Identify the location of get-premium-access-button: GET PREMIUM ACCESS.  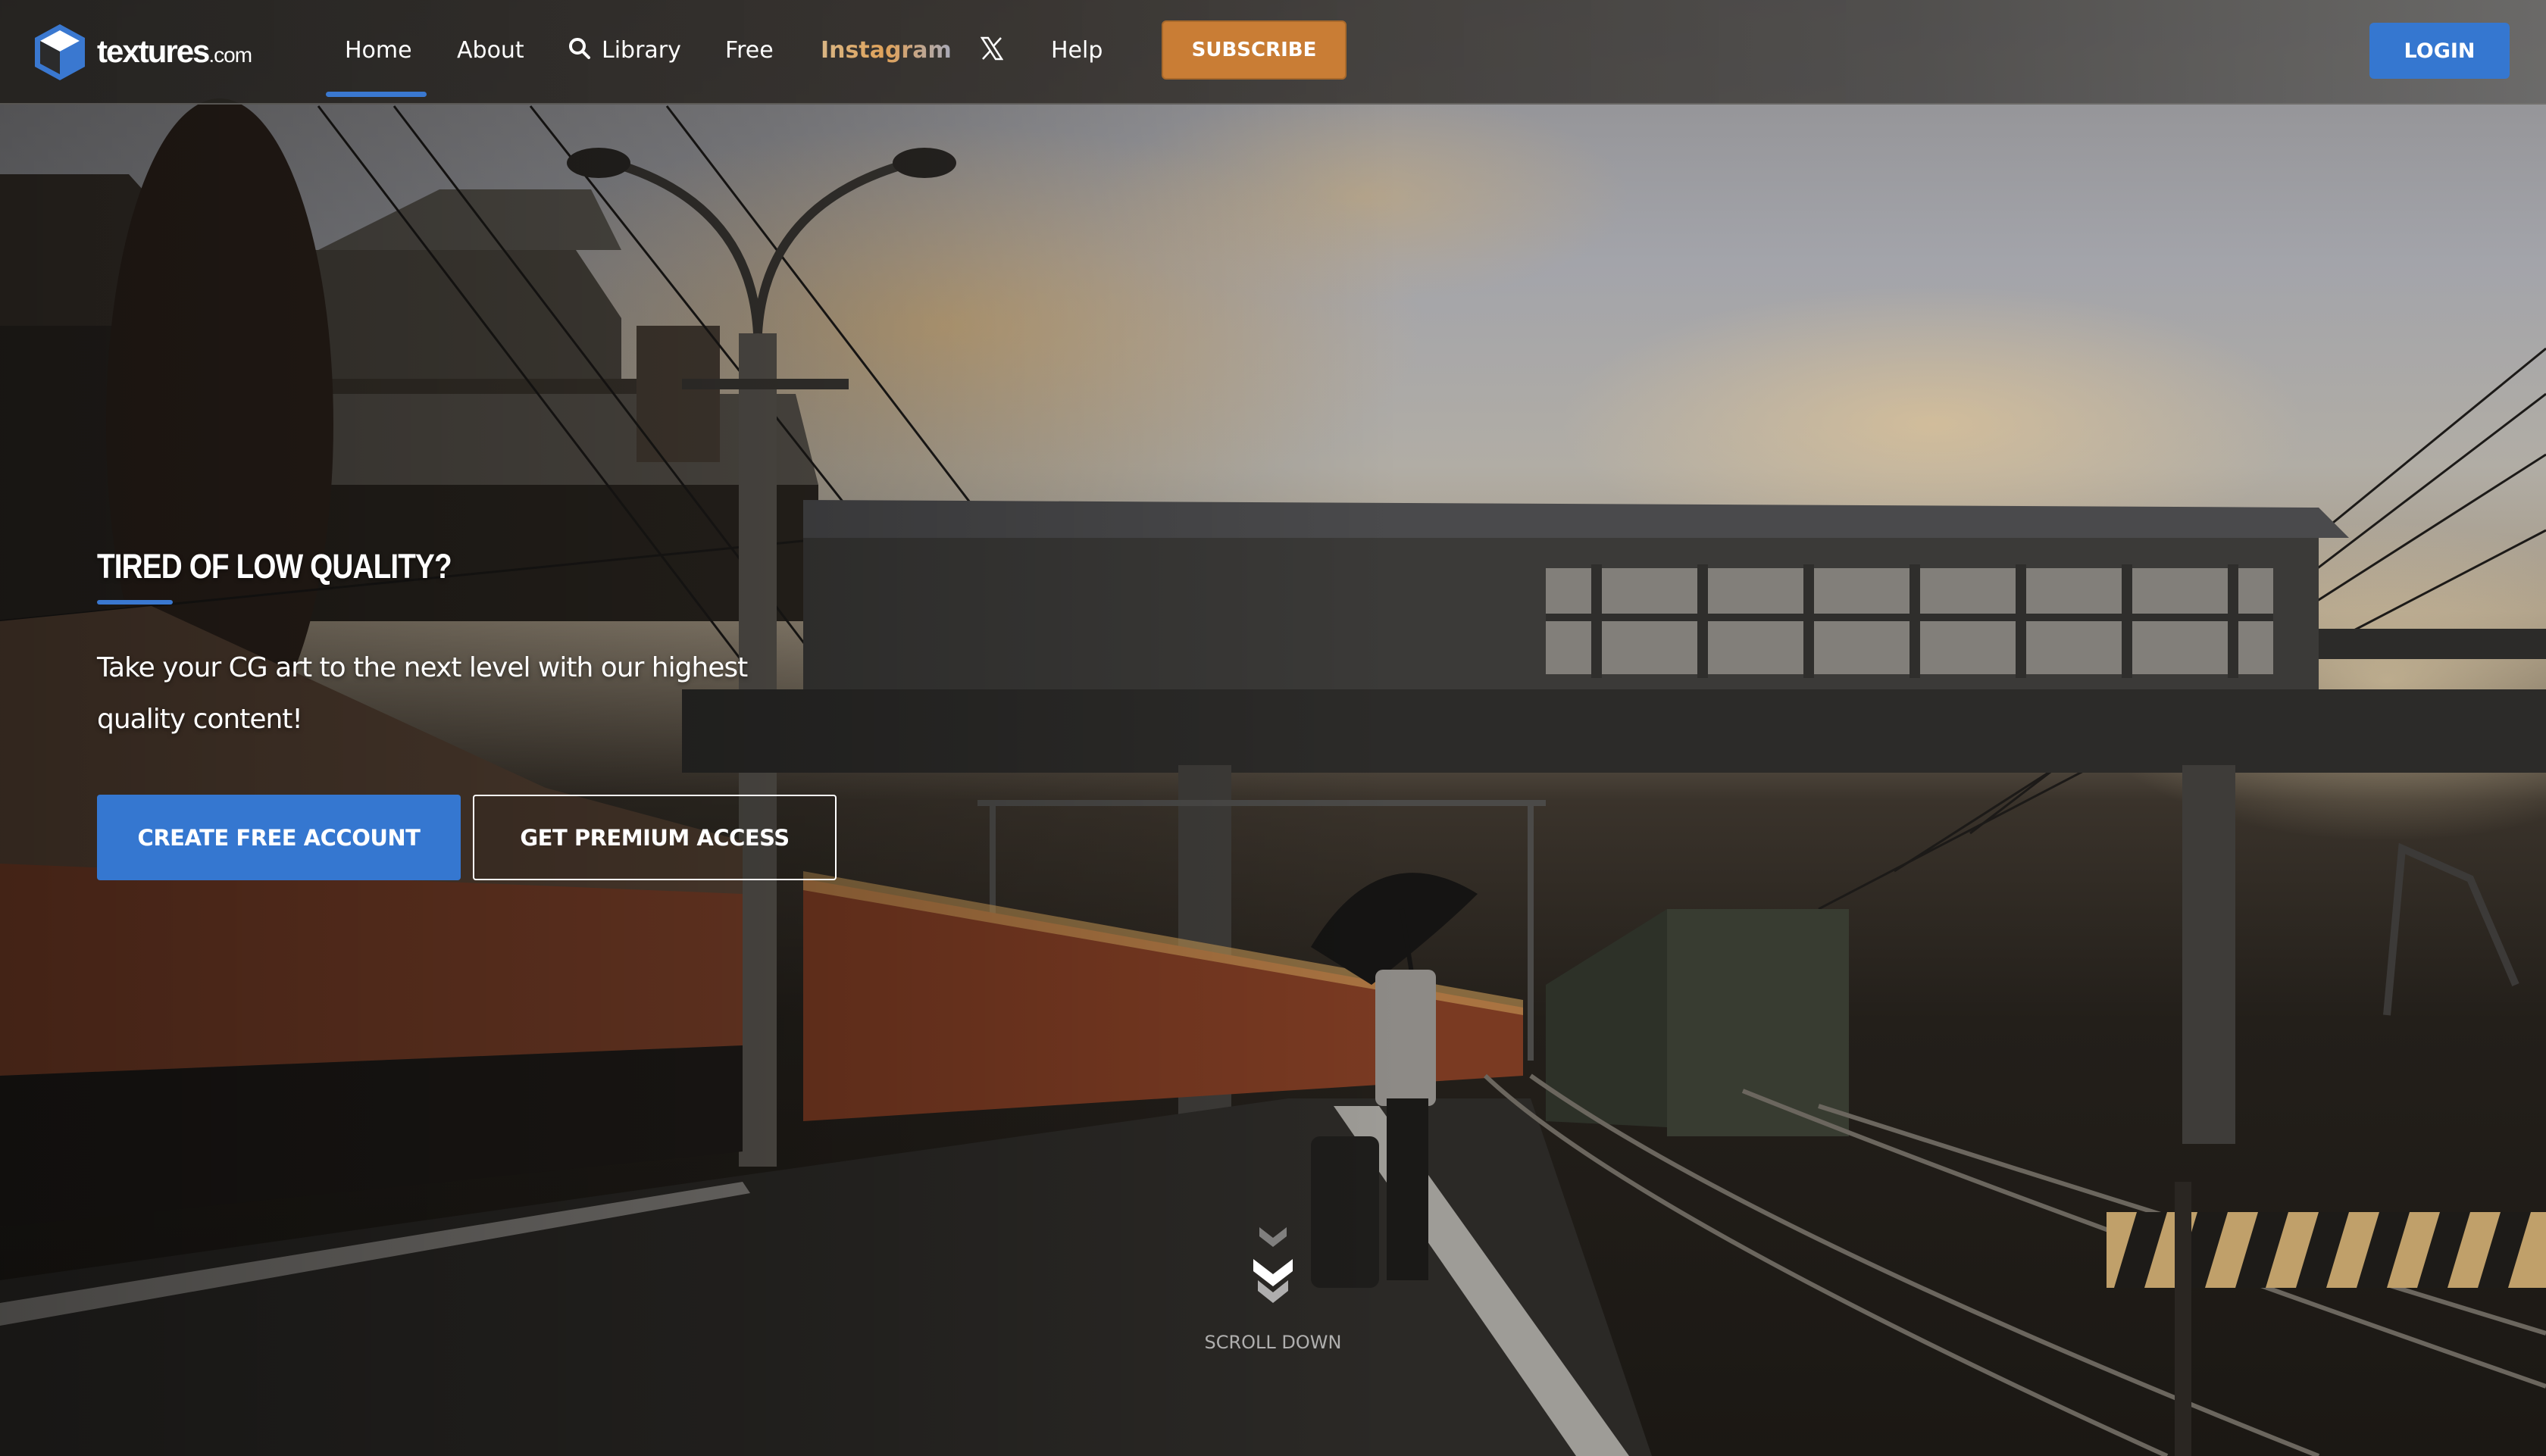
(655, 837).